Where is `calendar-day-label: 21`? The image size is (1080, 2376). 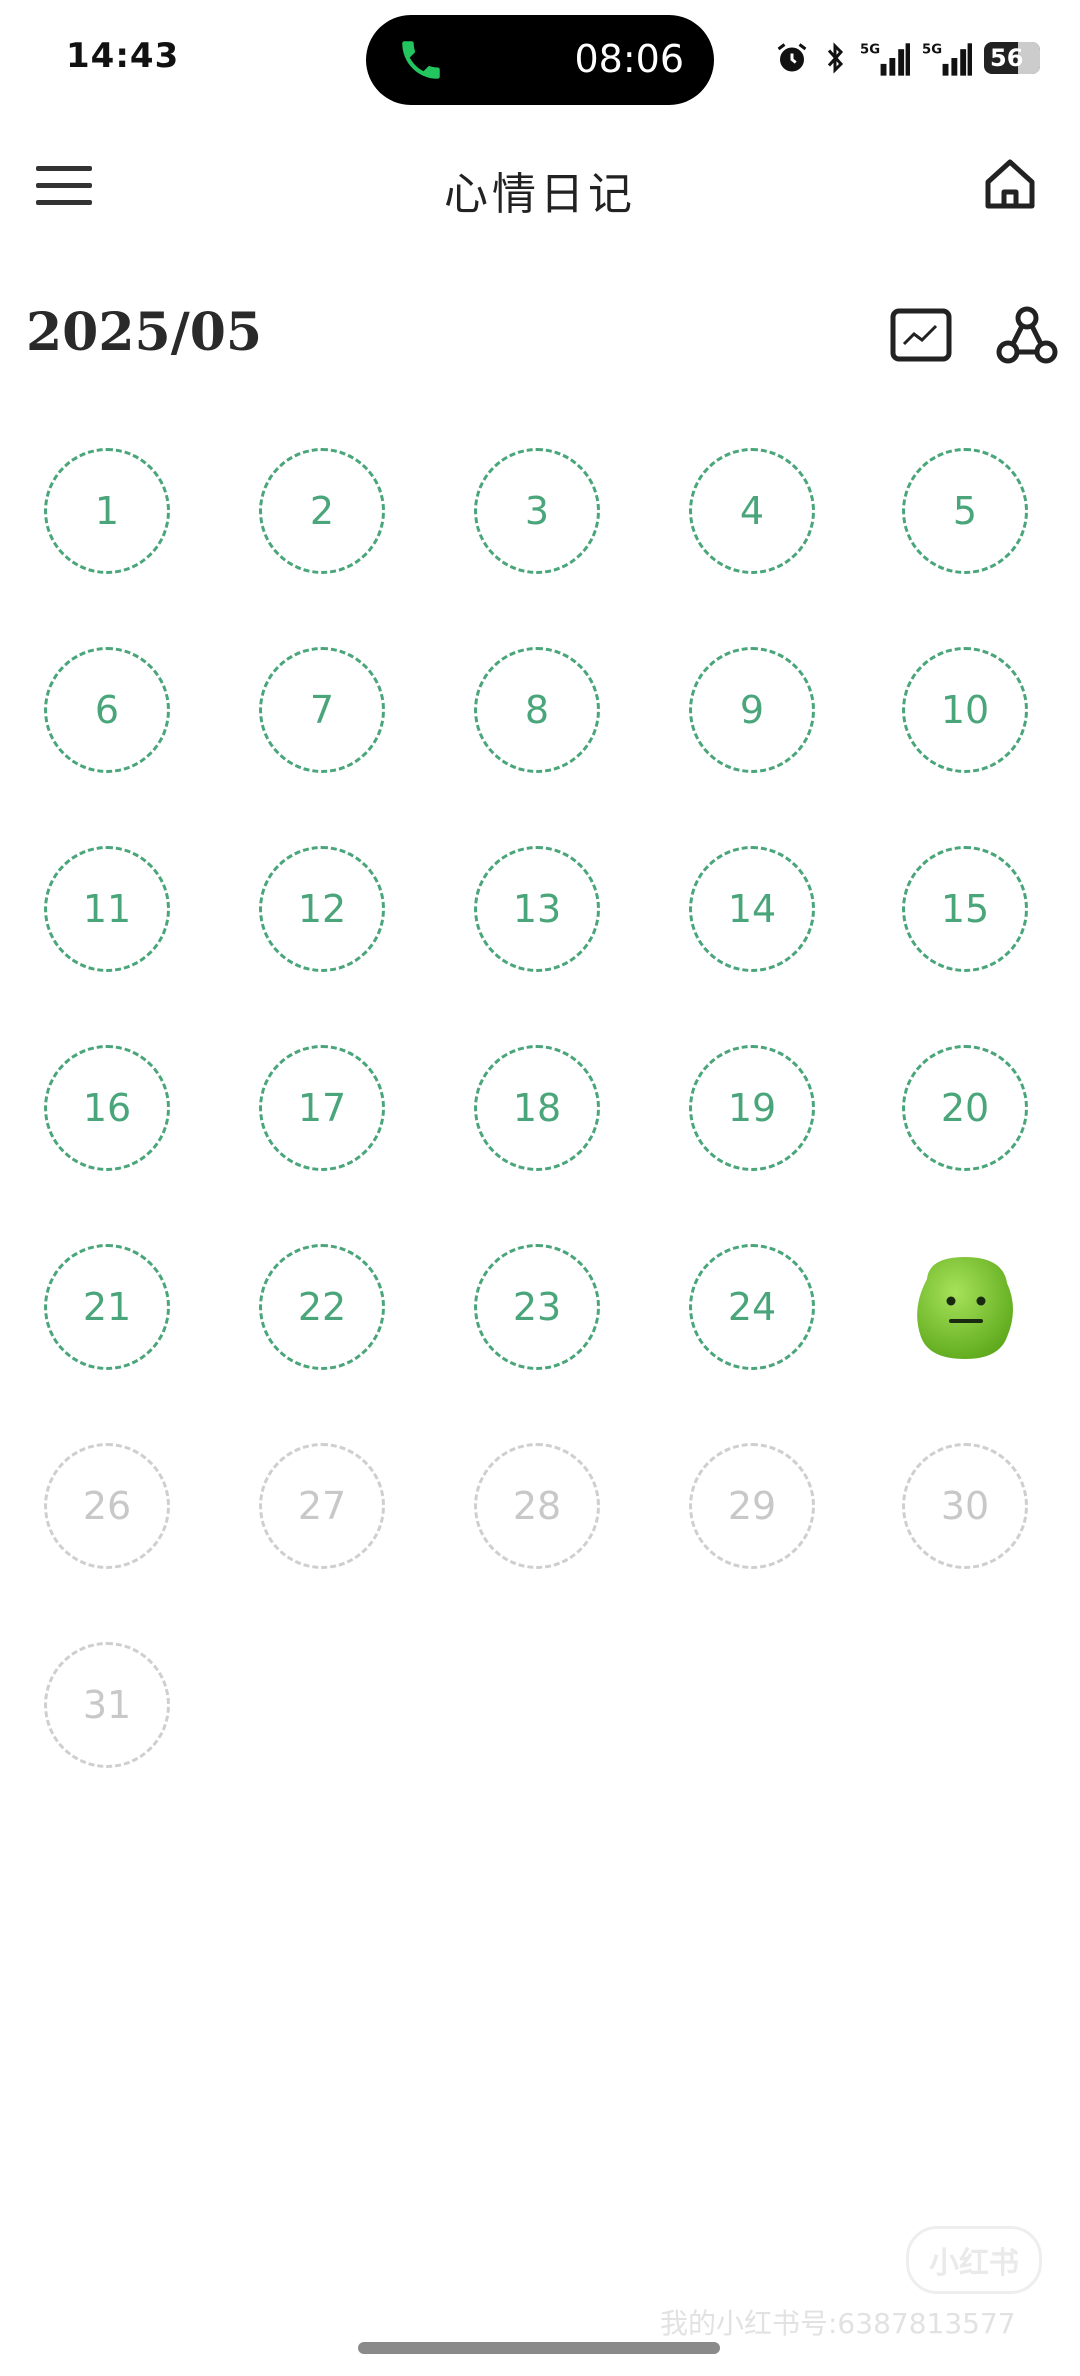
calendar-day-label: 21 is located at coordinates (107, 1307).